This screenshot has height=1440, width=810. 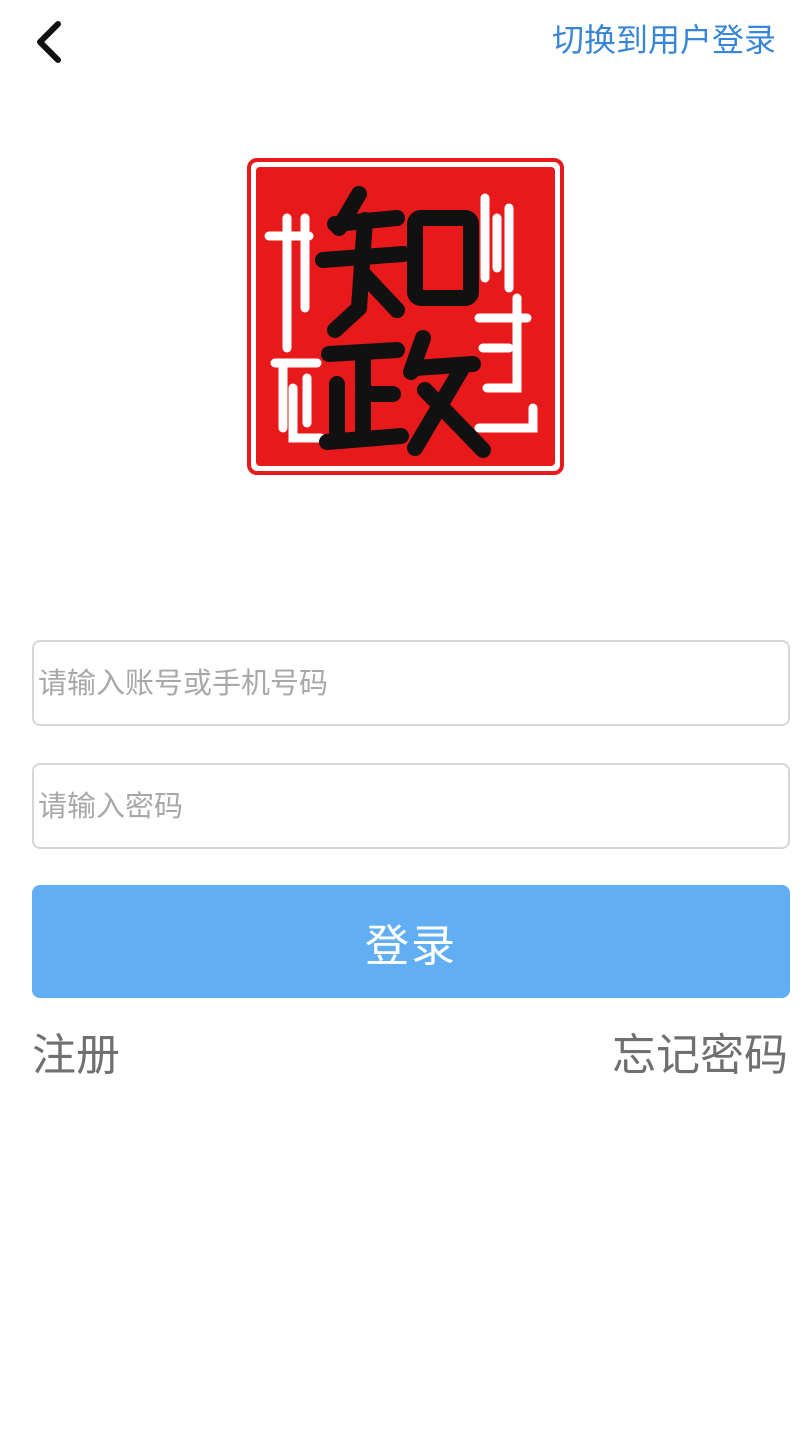 What do you see at coordinates (411, 941) in the screenshot?
I see `login-button: 登录` at bounding box center [411, 941].